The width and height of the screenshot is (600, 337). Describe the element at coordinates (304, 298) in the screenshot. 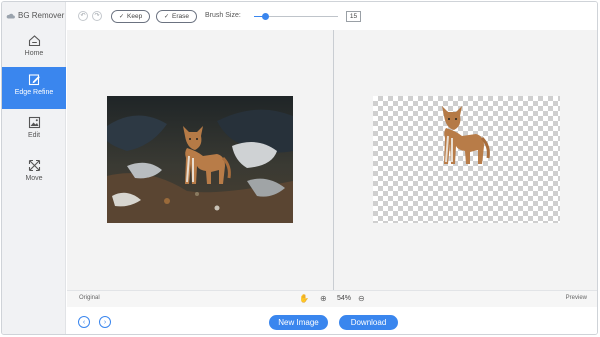

I see `hand-pan-icon: ✋` at that location.